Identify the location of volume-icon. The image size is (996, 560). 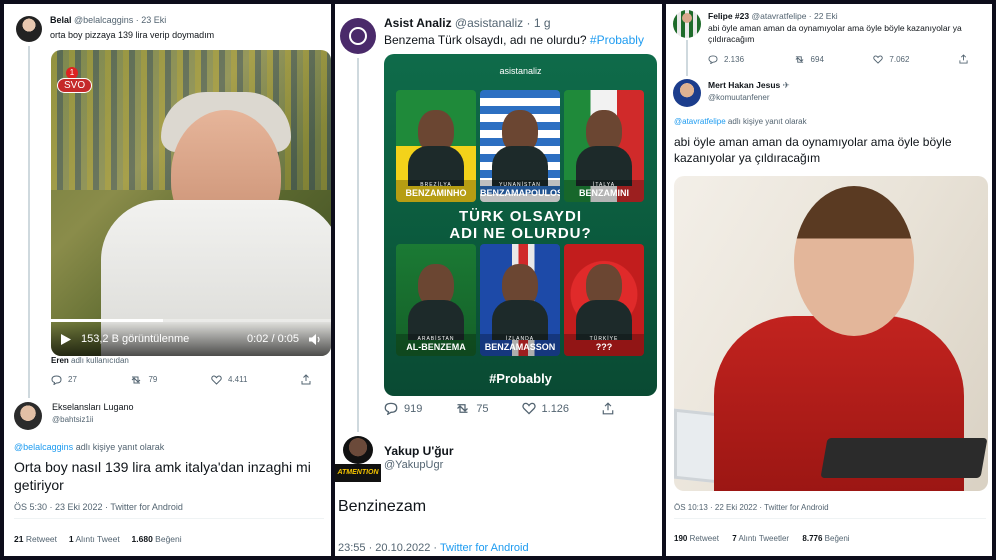
(315, 339).